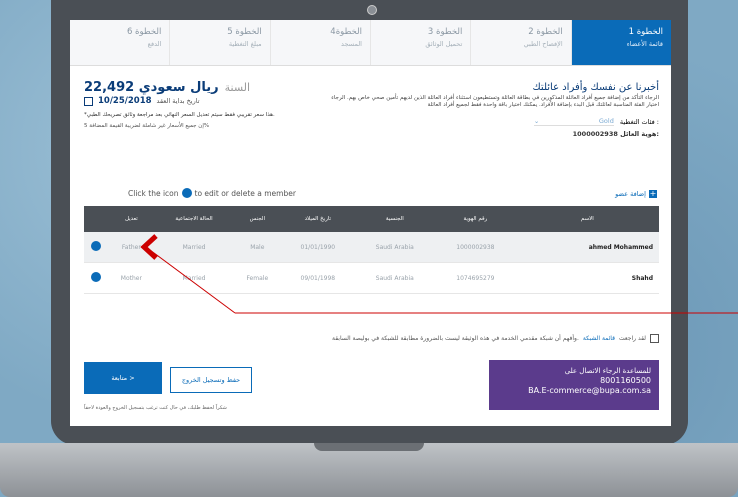 The height and width of the screenshot is (497, 738). I want to click on dob-cell: 01/01/1990, so click(318, 247).